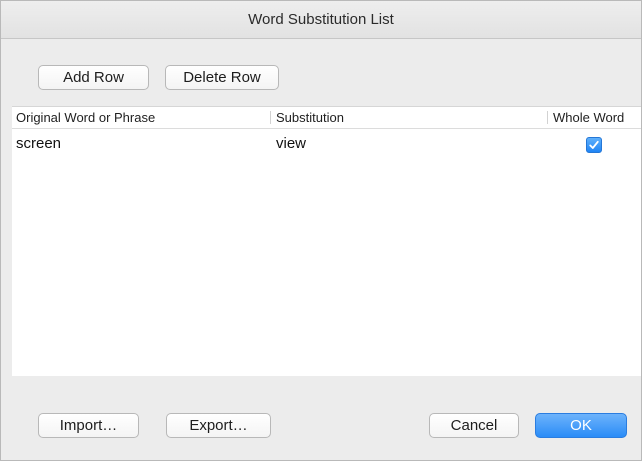  Describe the element at coordinates (222, 77) in the screenshot. I see `delete-row-button: Delete Row` at that location.